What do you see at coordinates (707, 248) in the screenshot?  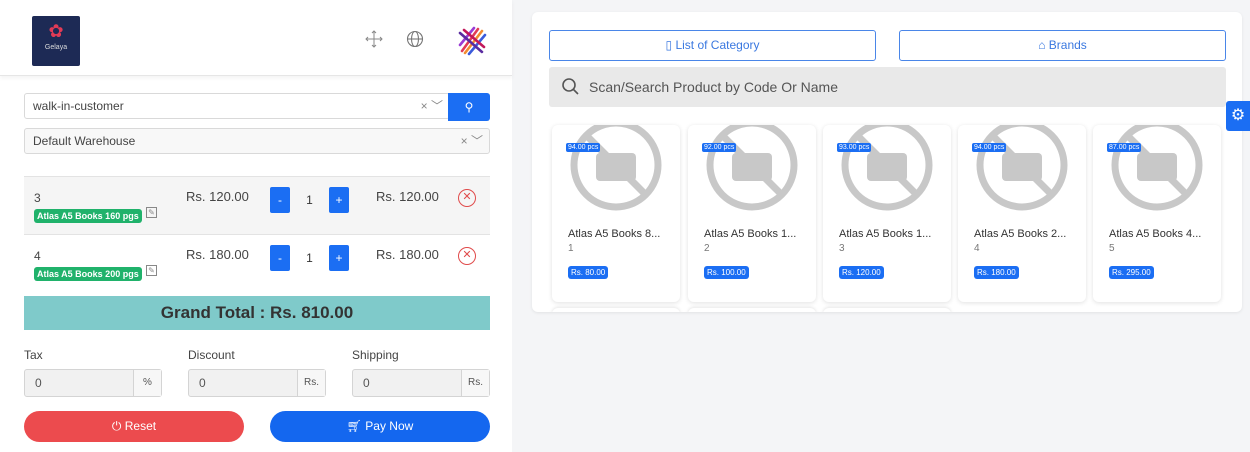 I see `product-code: 2` at bounding box center [707, 248].